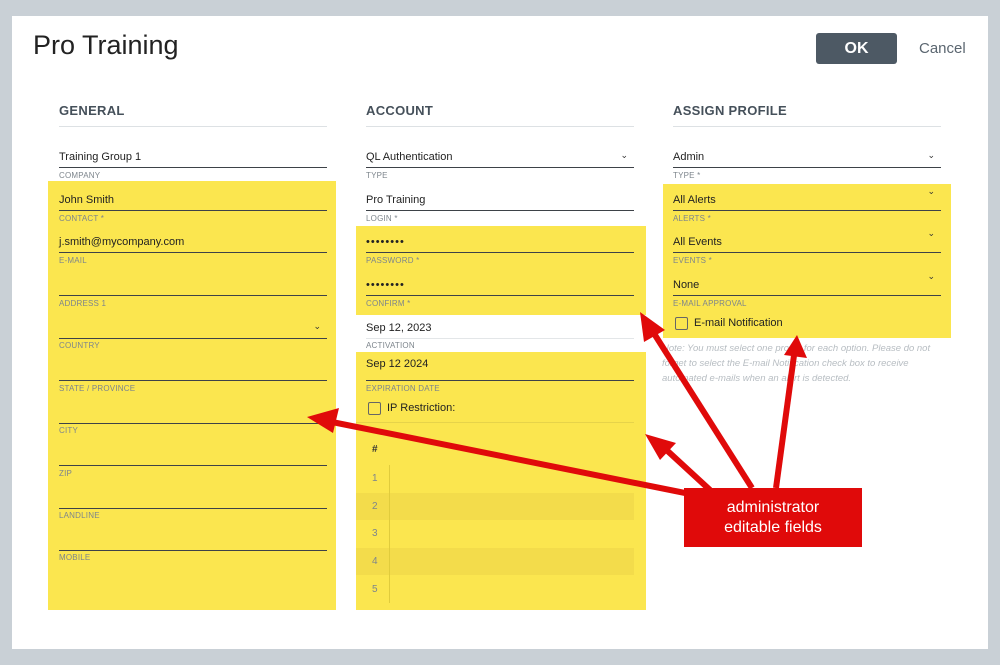  What do you see at coordinates (106, 45) in the screenshot?
I see `dialog-title: Pro Training` at bounding box center [106, 45].